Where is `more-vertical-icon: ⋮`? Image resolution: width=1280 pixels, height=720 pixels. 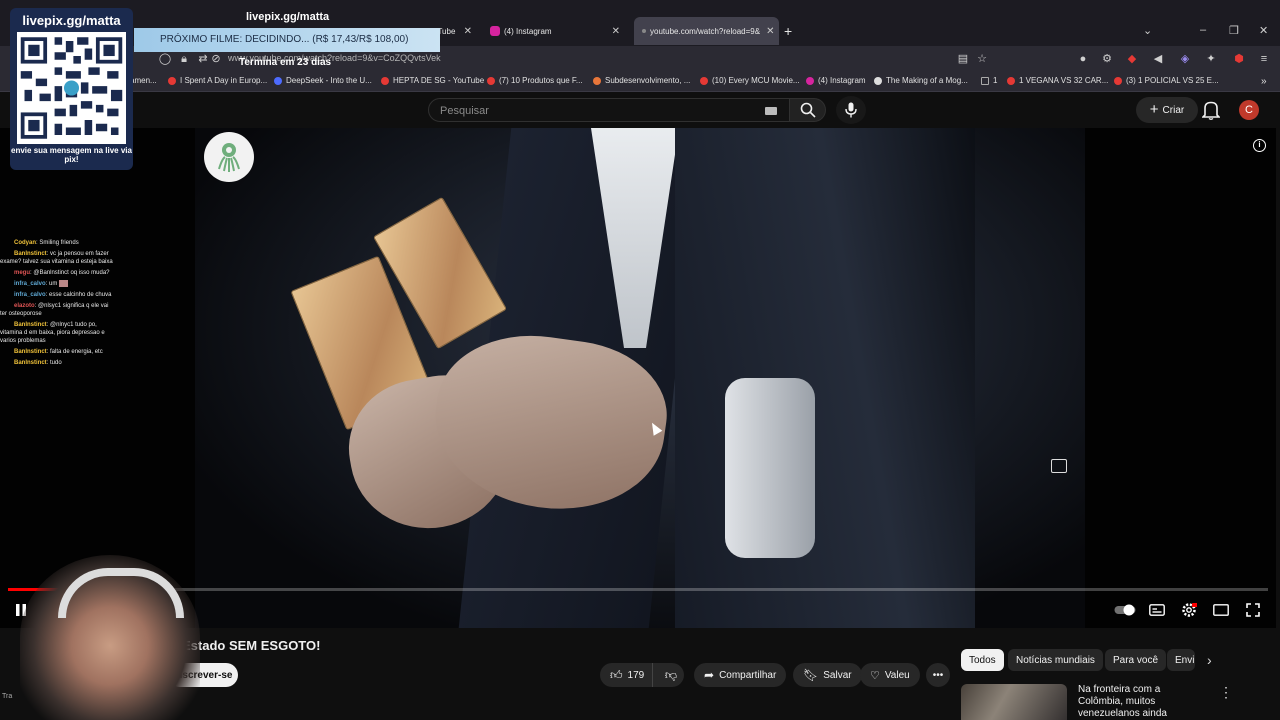
more-vertical-icon: ⋮ is located at coordinates (1226, 692).